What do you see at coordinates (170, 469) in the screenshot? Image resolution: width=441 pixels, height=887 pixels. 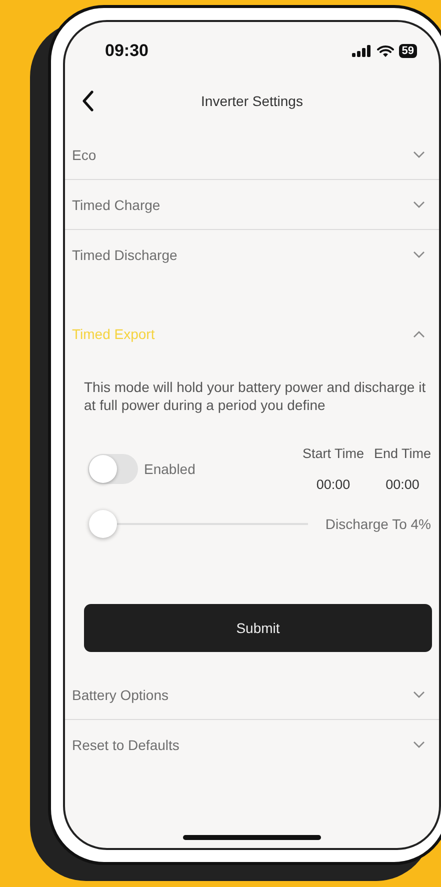 I see `toggle-label: Enabled` at bounding box center [170, 469].